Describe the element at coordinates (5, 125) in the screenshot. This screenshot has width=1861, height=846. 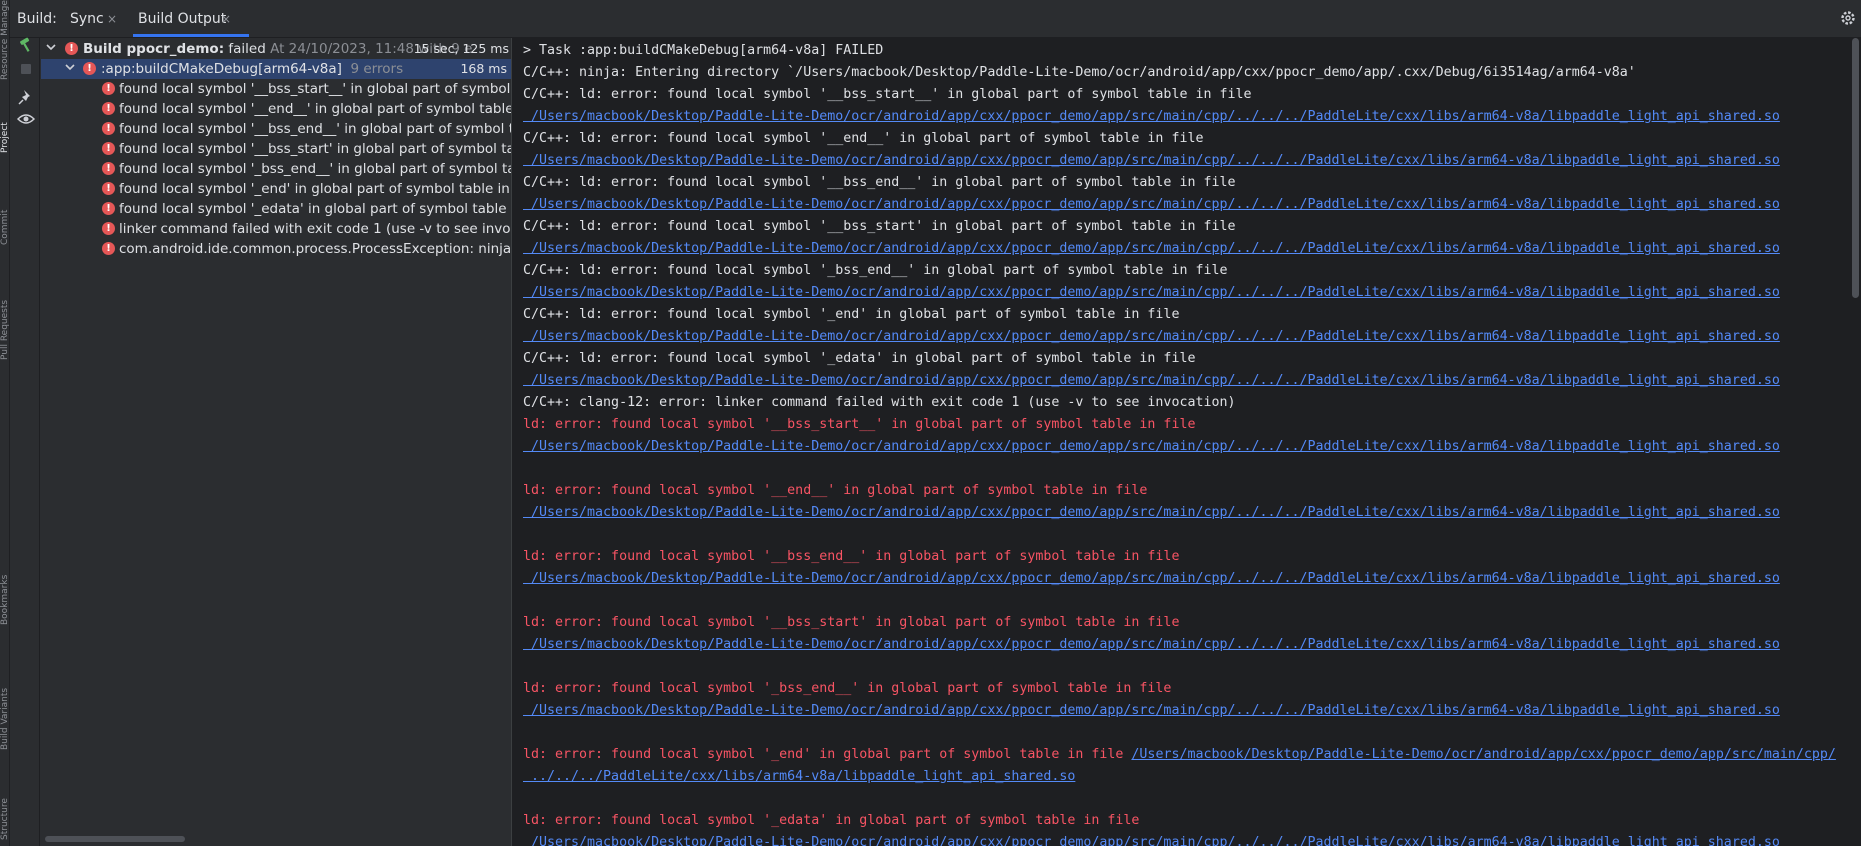
I see `project-tab: Project` at that location.